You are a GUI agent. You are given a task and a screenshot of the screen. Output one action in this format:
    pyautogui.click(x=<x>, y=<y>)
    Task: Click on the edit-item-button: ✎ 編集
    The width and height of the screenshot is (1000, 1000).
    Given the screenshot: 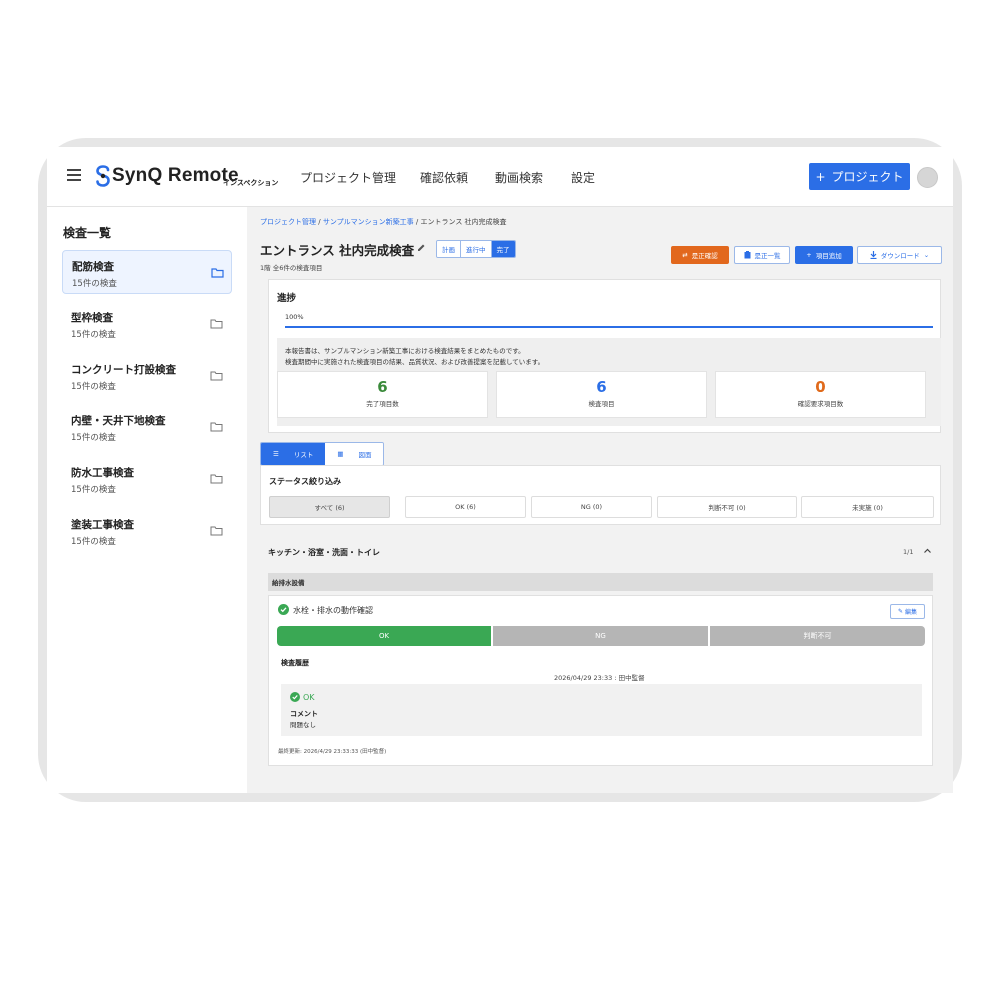 What is the action you would take?
    pyautogui.click(x=907, y=611)
    